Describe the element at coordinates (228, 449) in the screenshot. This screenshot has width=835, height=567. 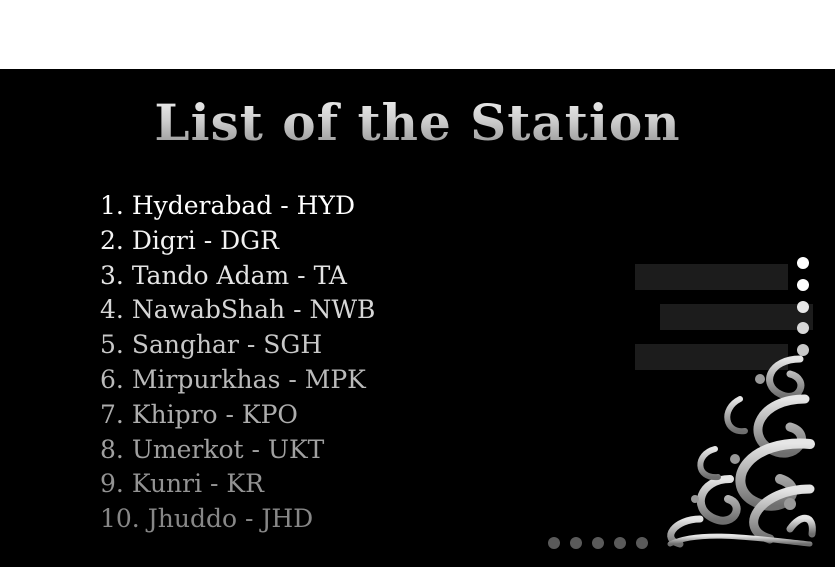
I see `item-text: Umerkot - UKT` at that location.